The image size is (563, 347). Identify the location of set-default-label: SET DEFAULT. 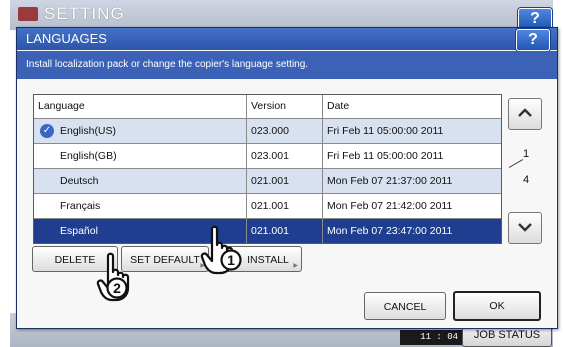
(165, 260).